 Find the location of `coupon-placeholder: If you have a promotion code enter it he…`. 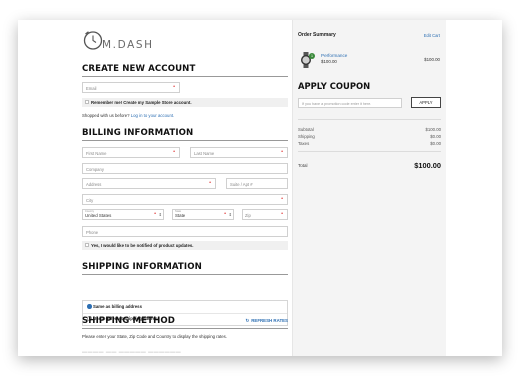

coupon-placeholder: If you have a promotion code enter it he… is located at coordinates (337, 104).